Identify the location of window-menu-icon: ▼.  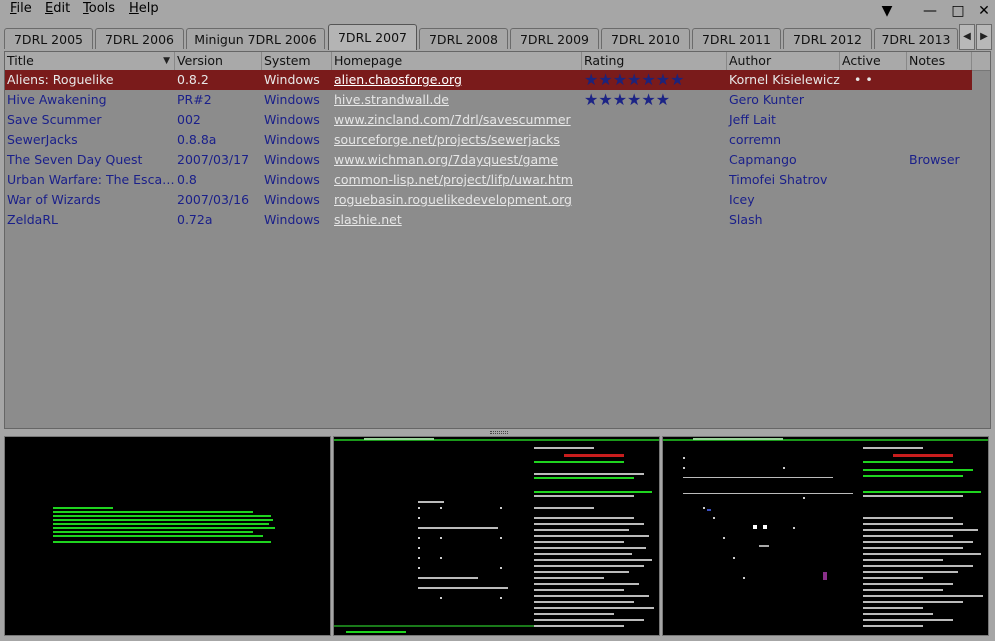
(887, 11).